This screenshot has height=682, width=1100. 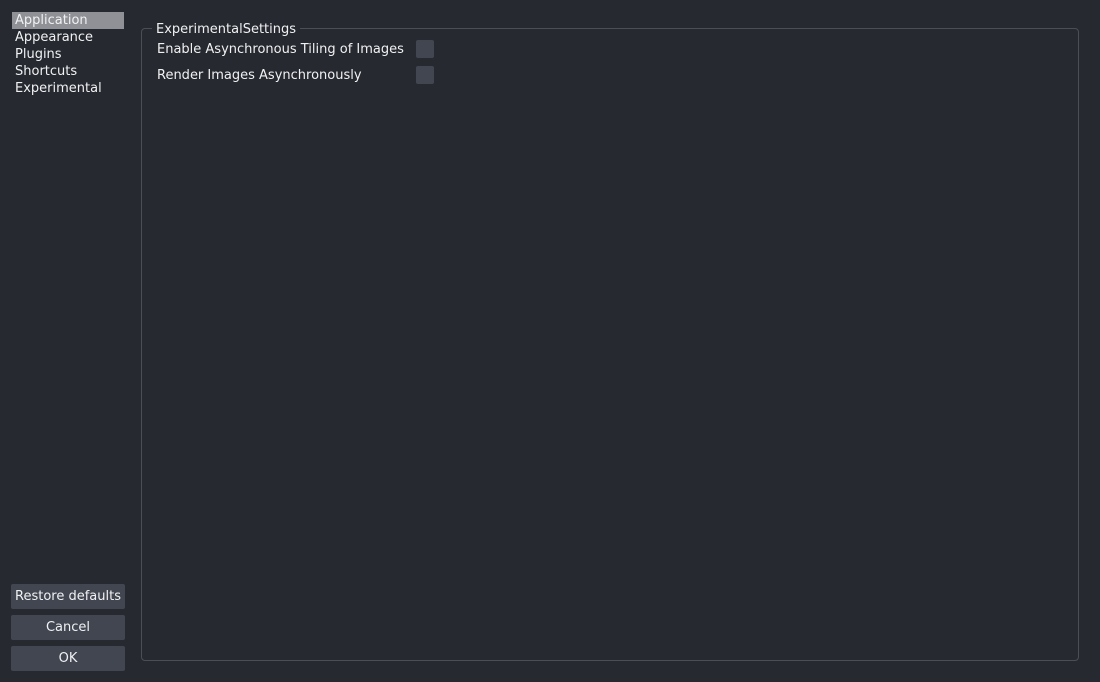 I want to click on sidebar-item-plugins: Plugins, so click(x=68, y=54).